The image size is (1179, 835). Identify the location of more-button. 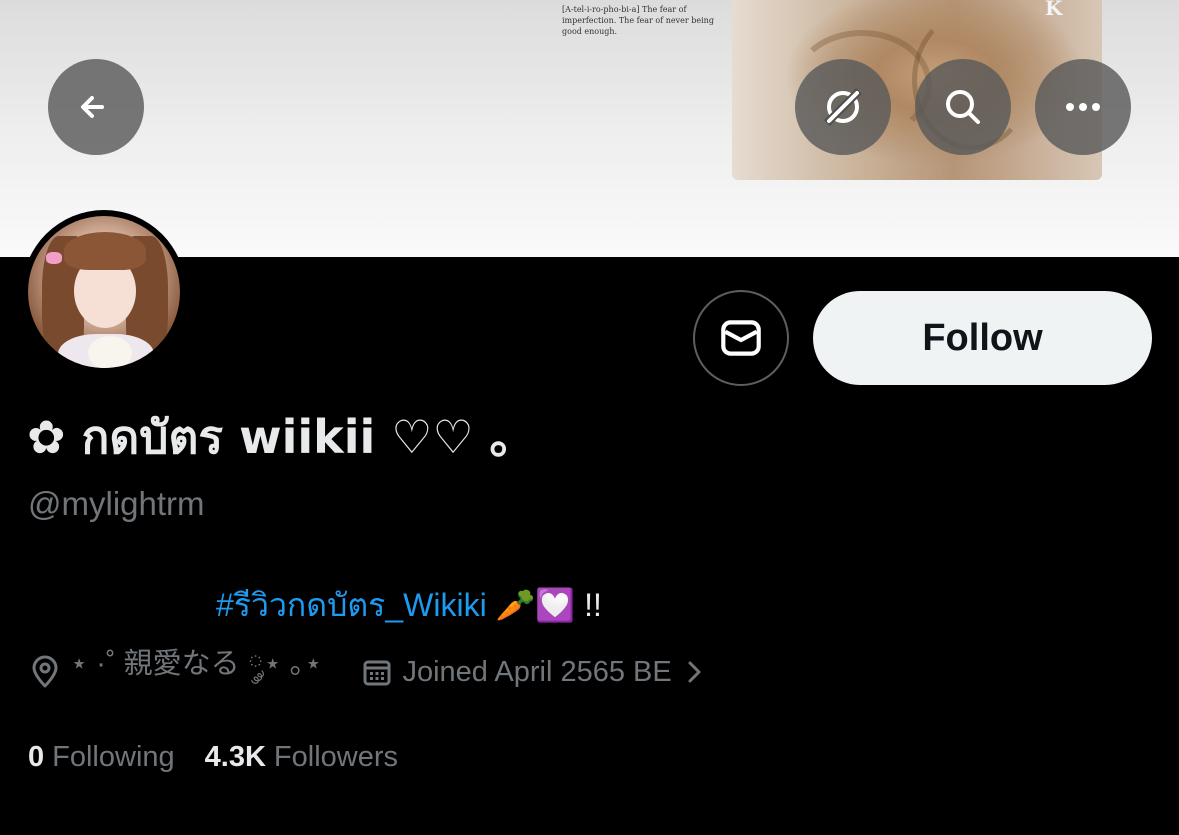
(1083, 107).